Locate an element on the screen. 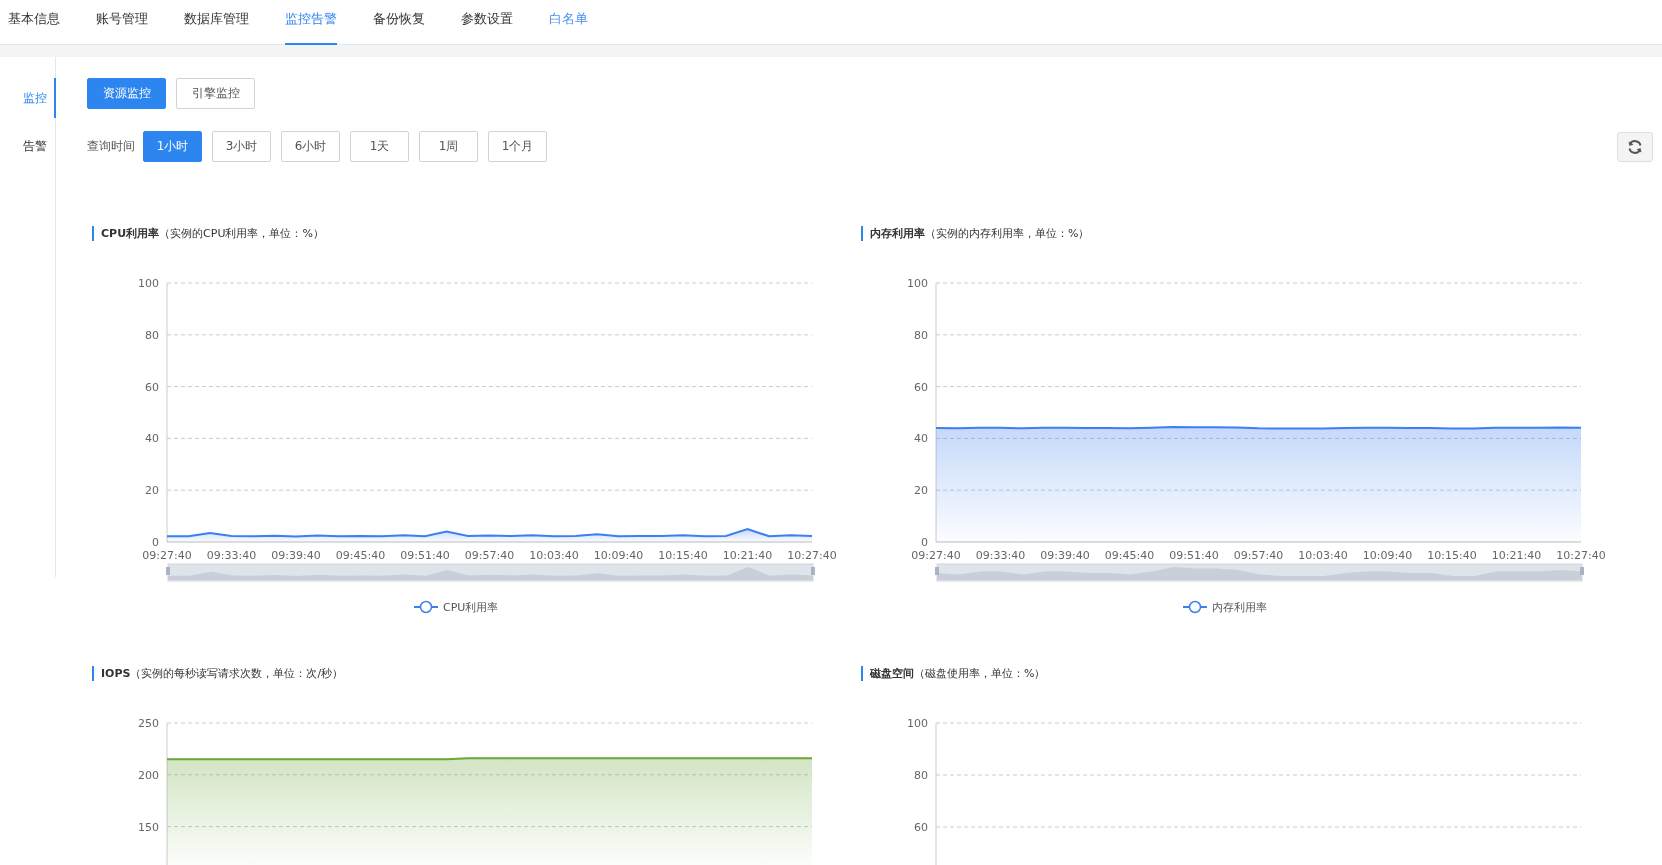 The height and width of the screenshot is (865, 1662). nav-tab: 参数设置 is located at coordinates (487, 22).